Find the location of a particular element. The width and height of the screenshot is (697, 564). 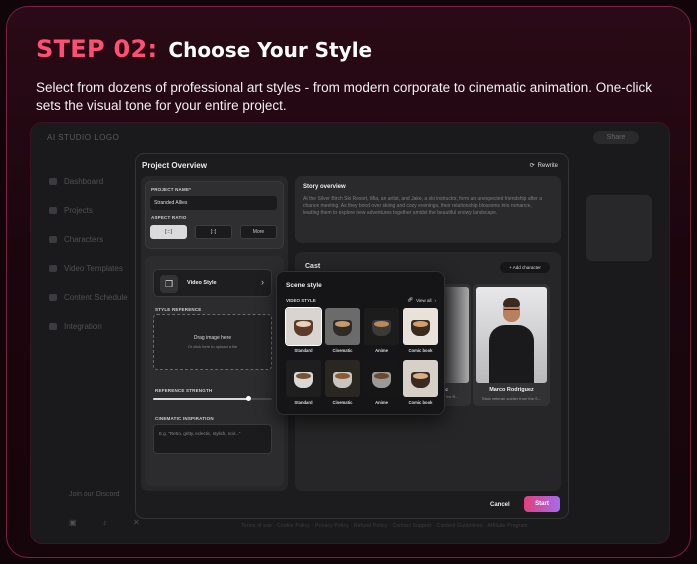

discord-link: Join our Discord is located at coordinates (94, 494).